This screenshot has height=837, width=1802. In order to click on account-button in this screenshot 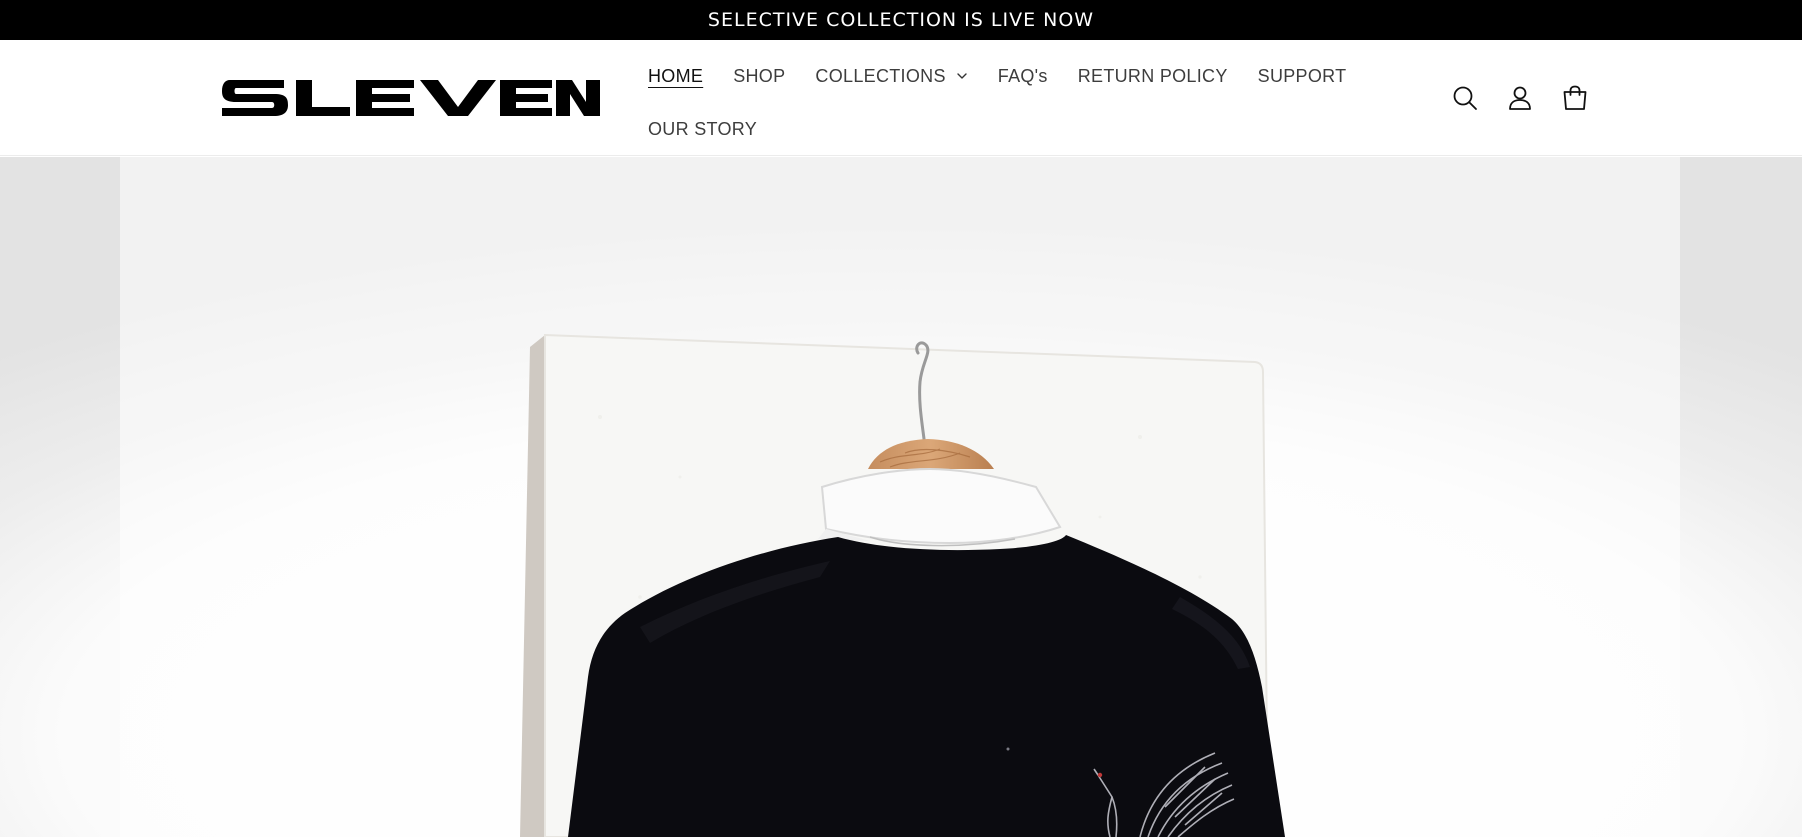, I will do `click(1520, 98)`.